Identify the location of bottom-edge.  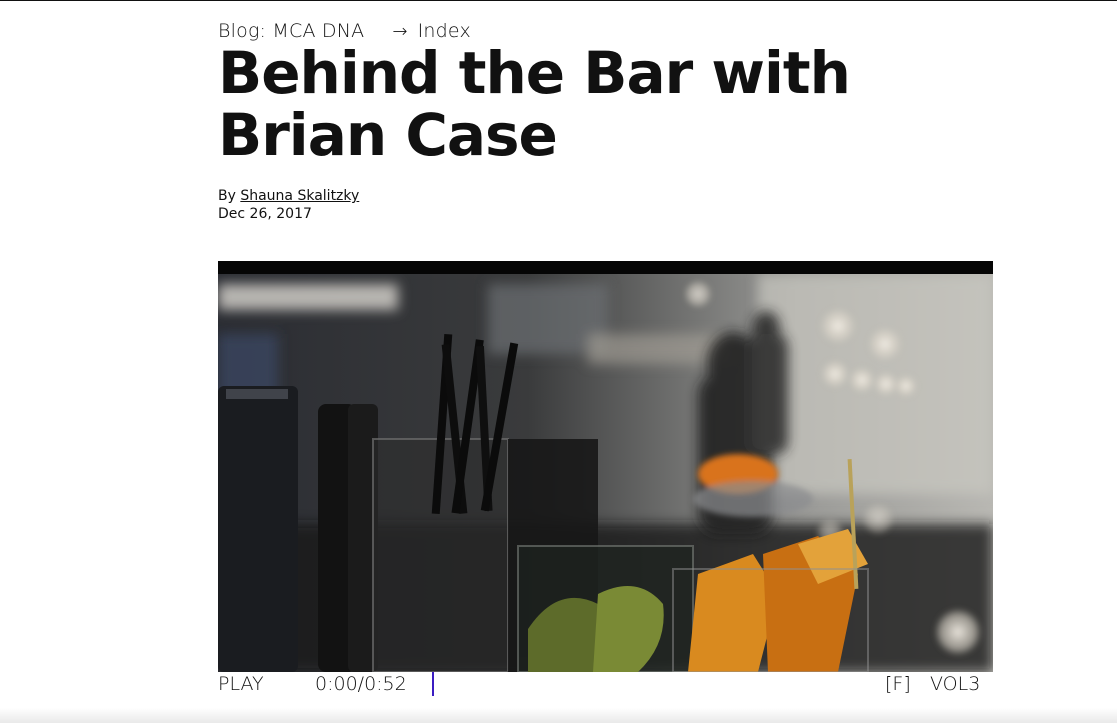
(558, 715).